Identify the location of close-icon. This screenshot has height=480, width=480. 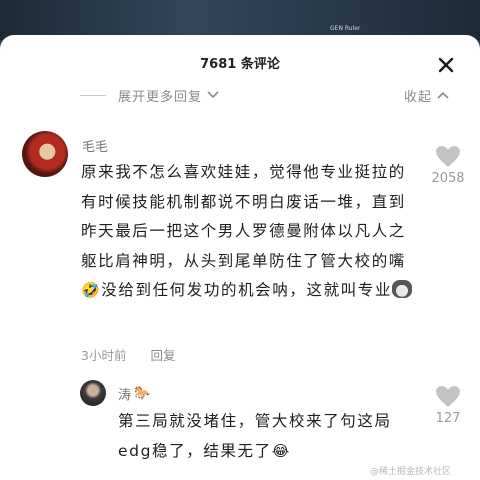
(446, 65).